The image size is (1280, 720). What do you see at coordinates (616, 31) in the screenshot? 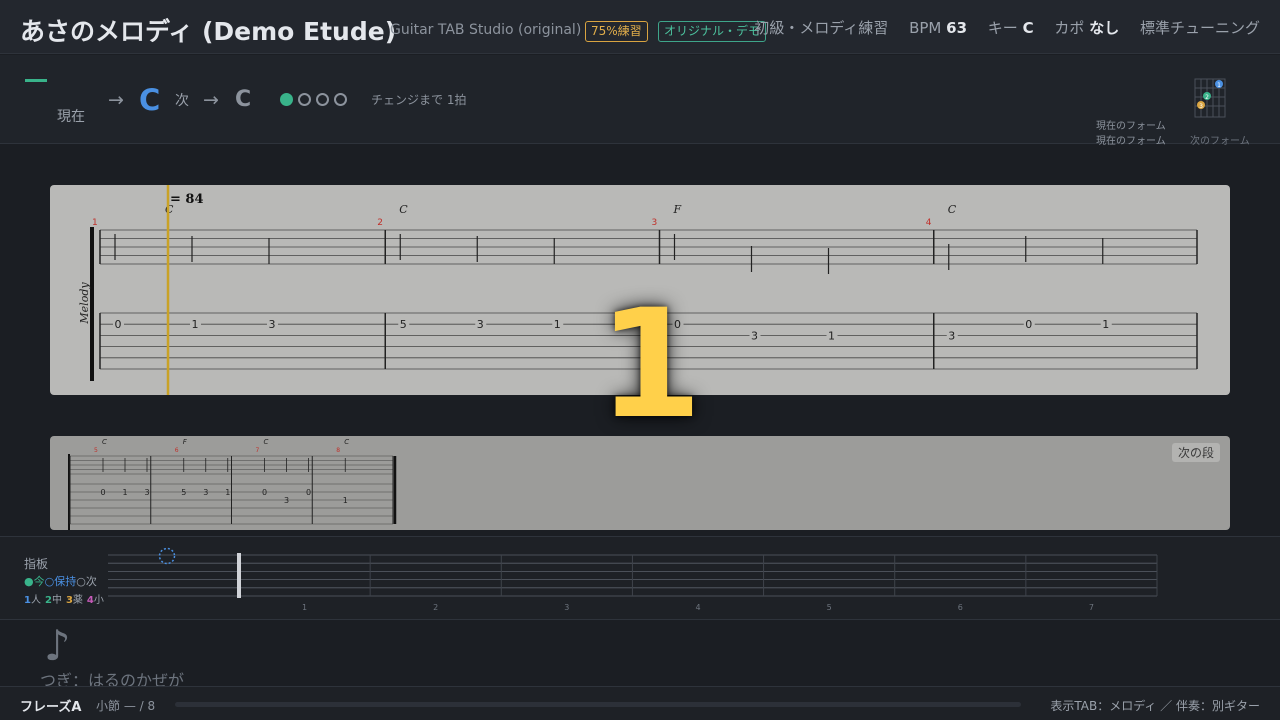
I see `practice-speed-badge: 75%練習` at bounding box center [616, 31].